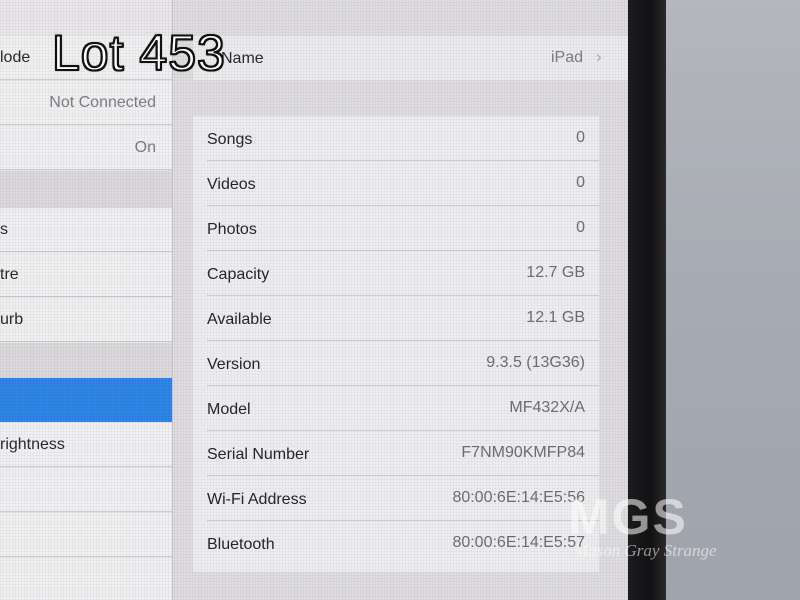 This screenshot has height=600, width=800. I want to click on master-row-label: rightness, so click(32, 444).